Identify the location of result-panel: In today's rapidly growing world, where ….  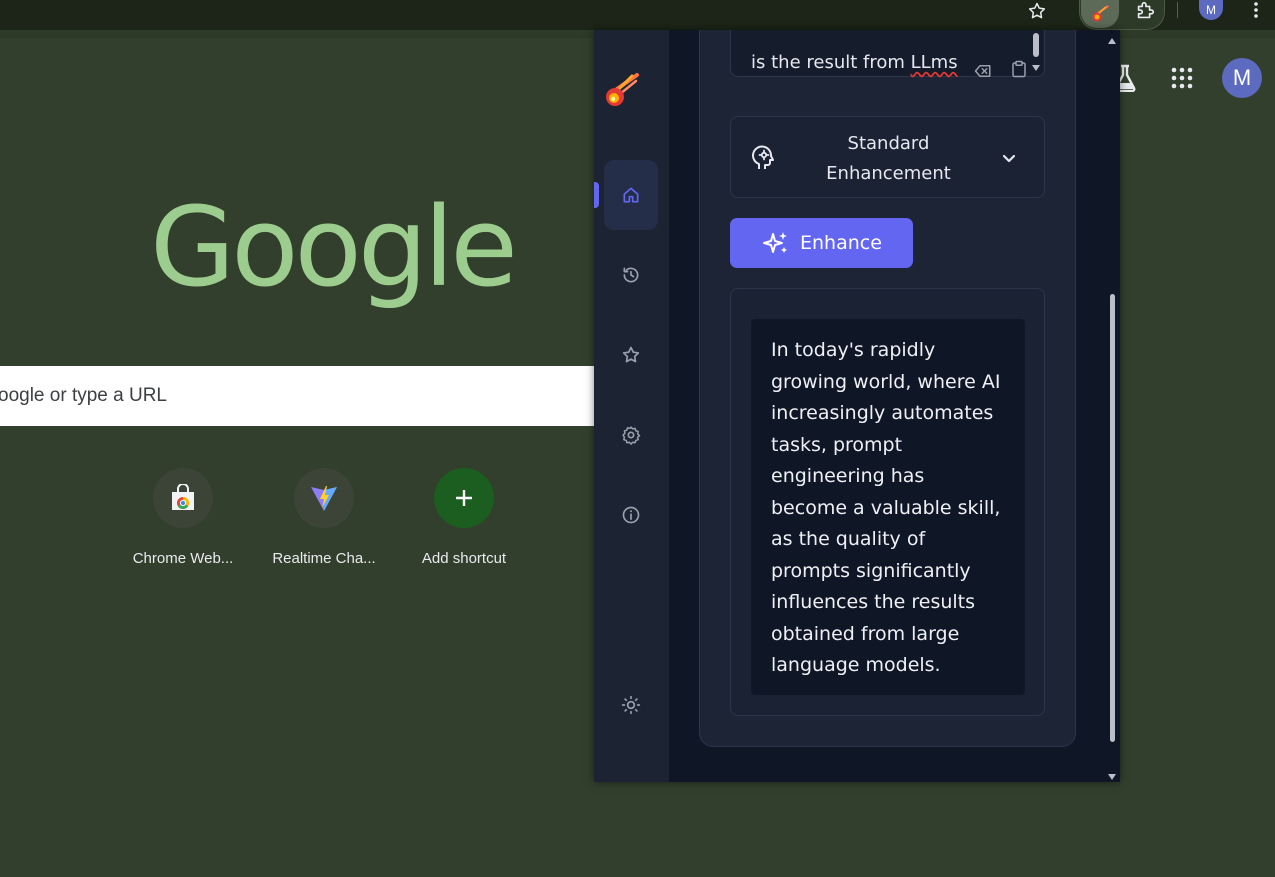
(887, 502).